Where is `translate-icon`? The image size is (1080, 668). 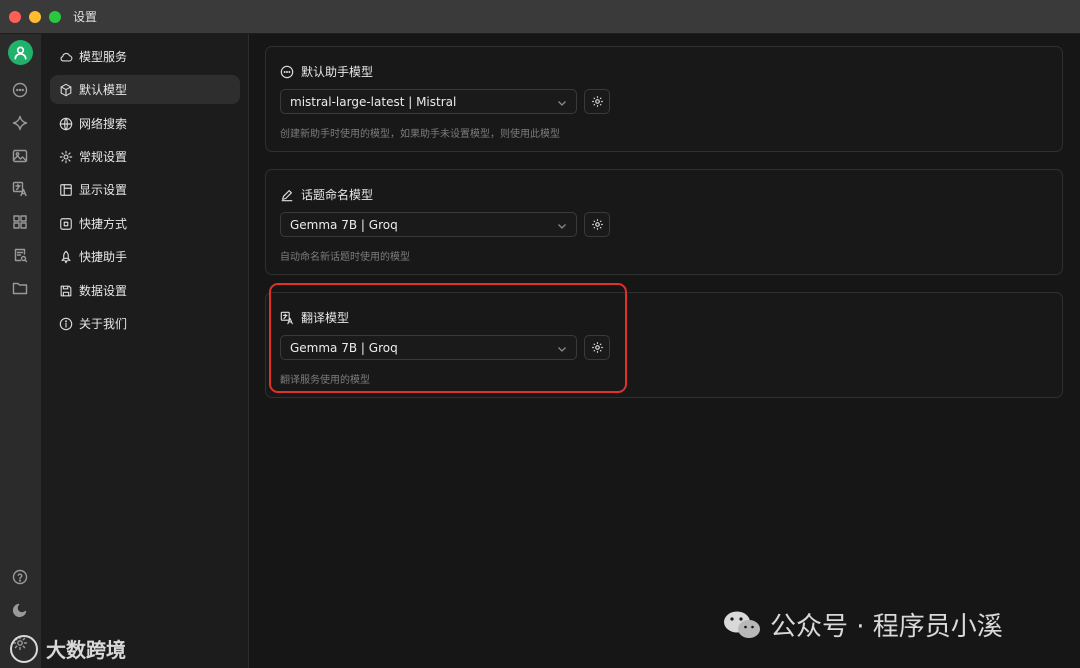 translate-icon is located at coordinates (20, 189).